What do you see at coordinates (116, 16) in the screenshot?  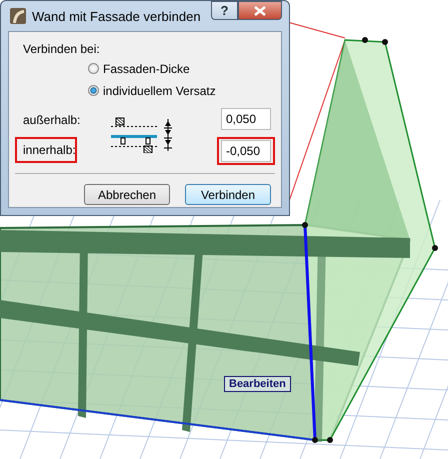 I see `window-title: Wand mit Fassade verbinden` at bounding box center [116, 16].